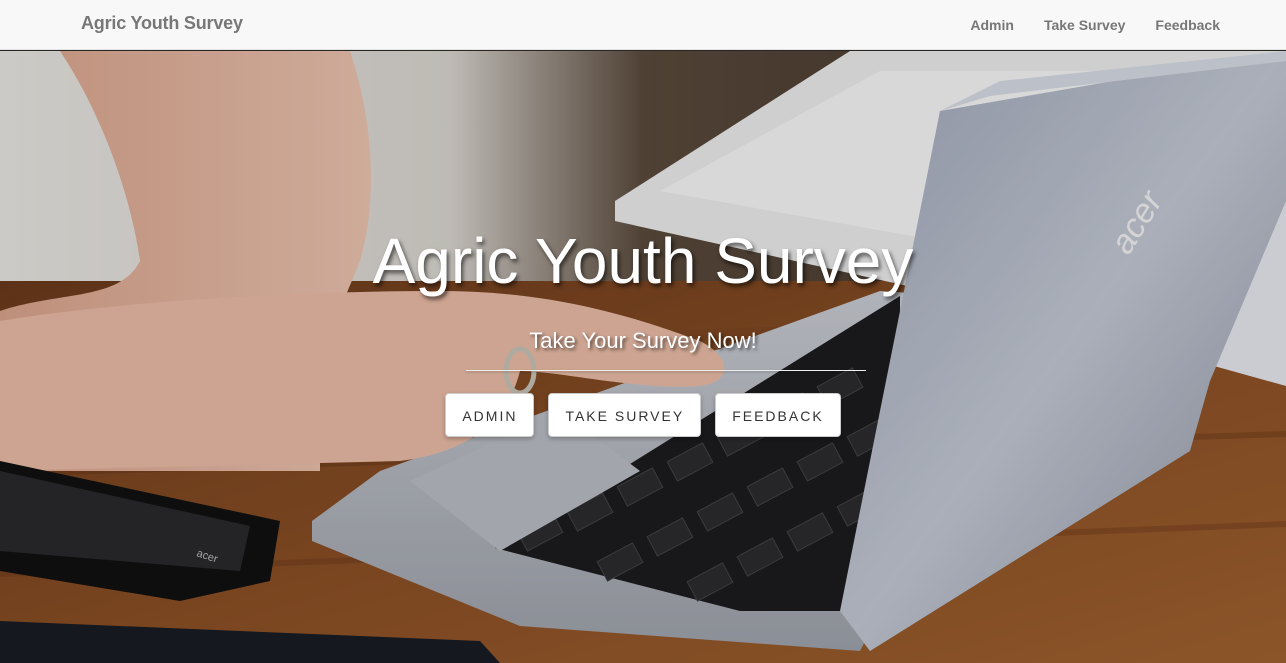 This screenshot has height=663, width=1286. I want to click on nav-link-take-survey: Take Survey, so click(1084, 25).